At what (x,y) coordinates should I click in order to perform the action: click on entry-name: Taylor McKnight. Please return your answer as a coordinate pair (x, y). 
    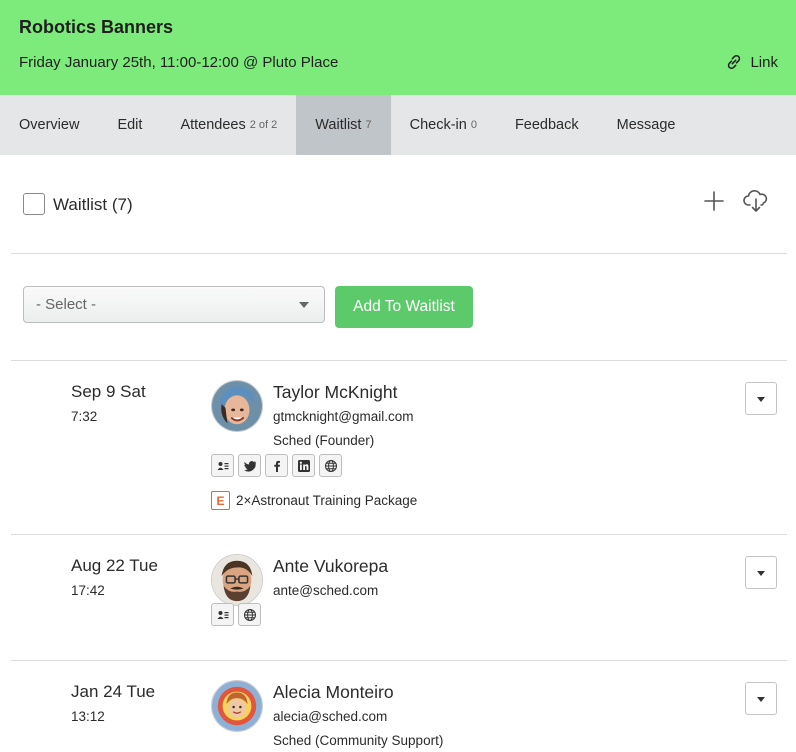
    Looking at the image, I should click on (335, 392).